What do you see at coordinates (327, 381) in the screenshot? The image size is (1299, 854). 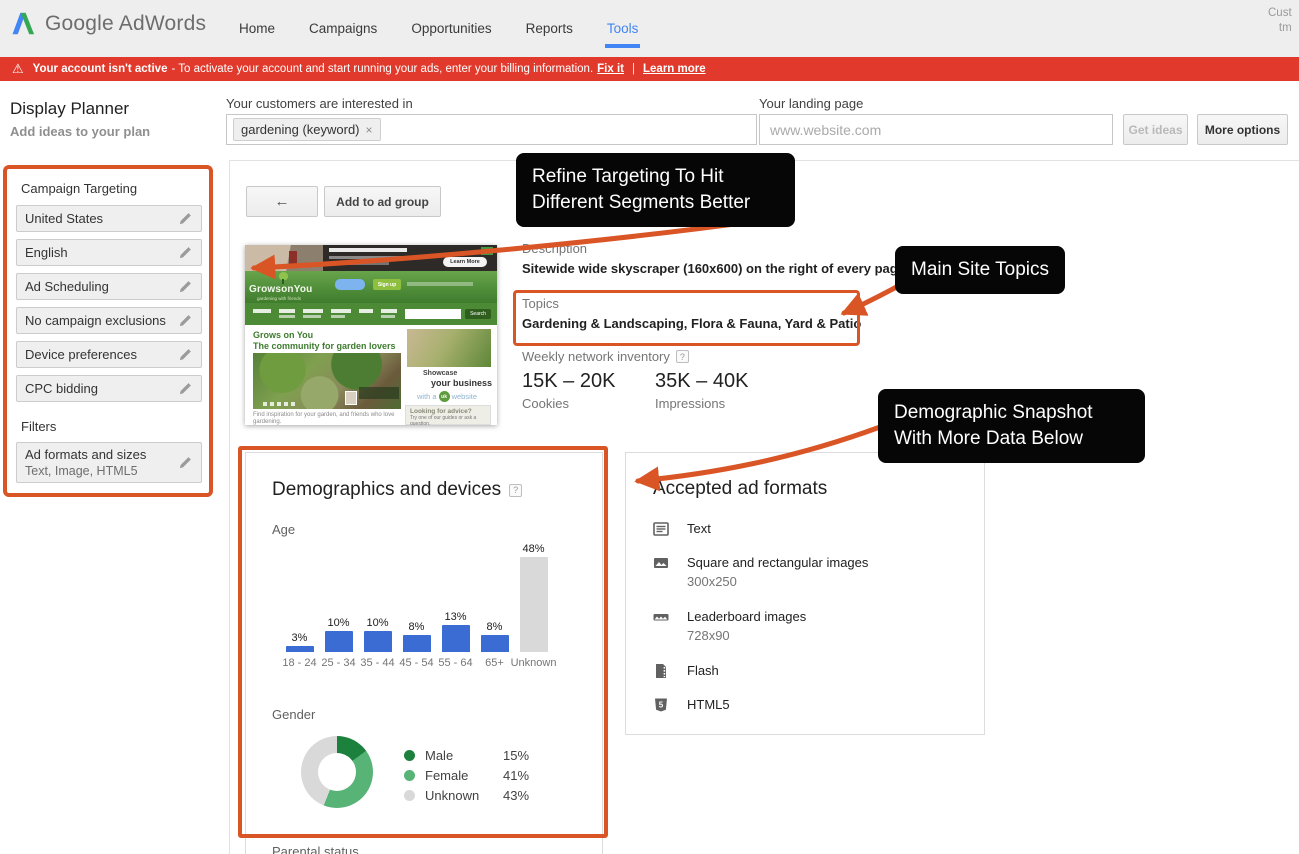 I see `preview-garden-photo` at bounding box center [327, 381].